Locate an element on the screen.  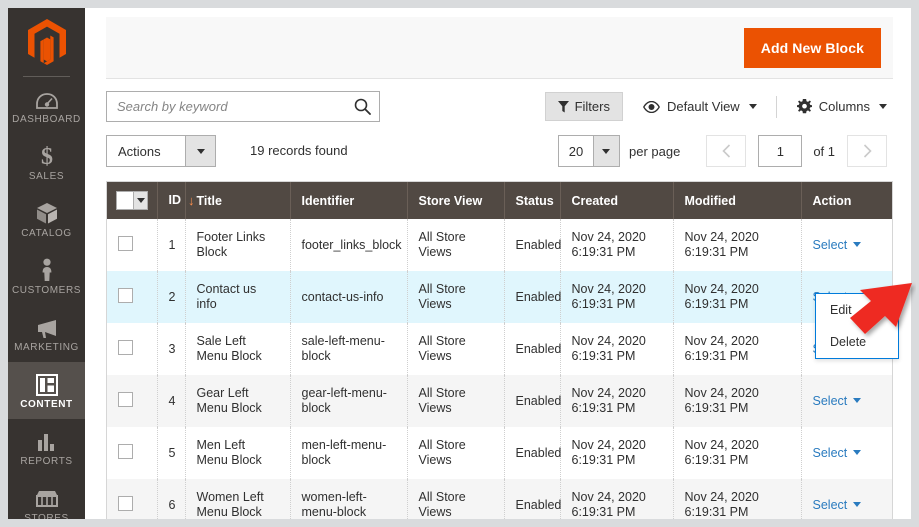
column-header-identifier: Identifier is located at coordinates (349, 200).